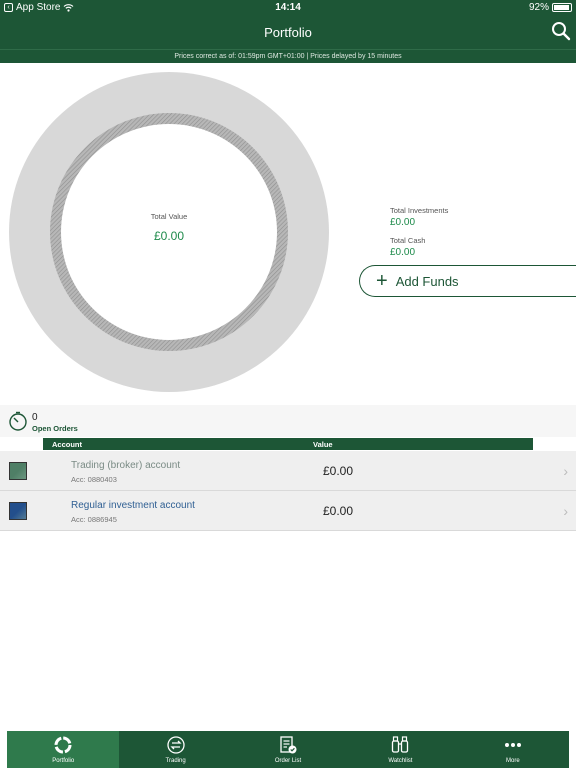 This screenshot has width=576, height=768. What do you see at coordinates (323, 444) in the screenshot?
I see `column-header-value: Value` at bounding box center [323, 444].